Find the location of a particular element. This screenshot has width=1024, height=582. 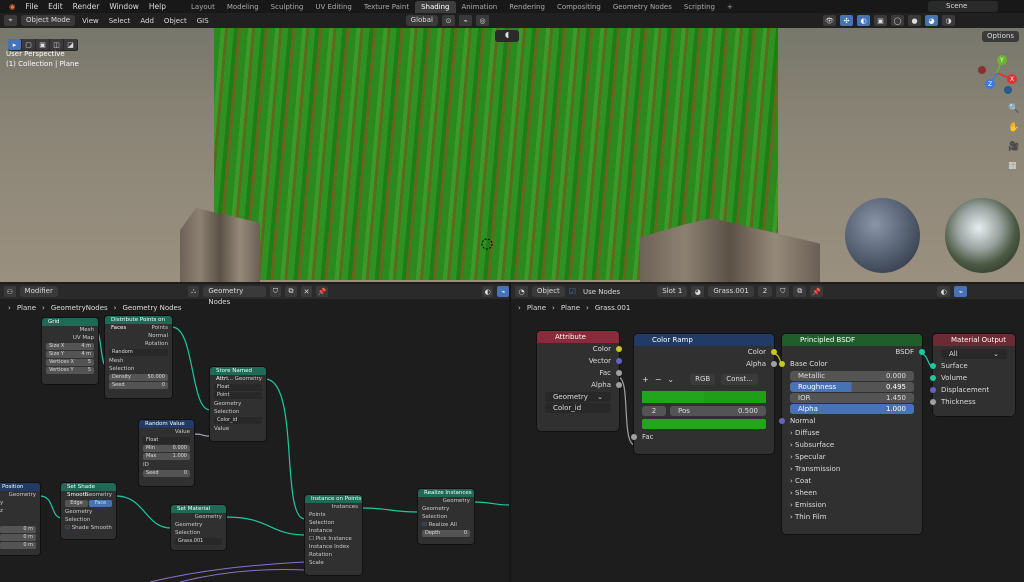

tab-shading: Shading is located at coordinates (435, 6).